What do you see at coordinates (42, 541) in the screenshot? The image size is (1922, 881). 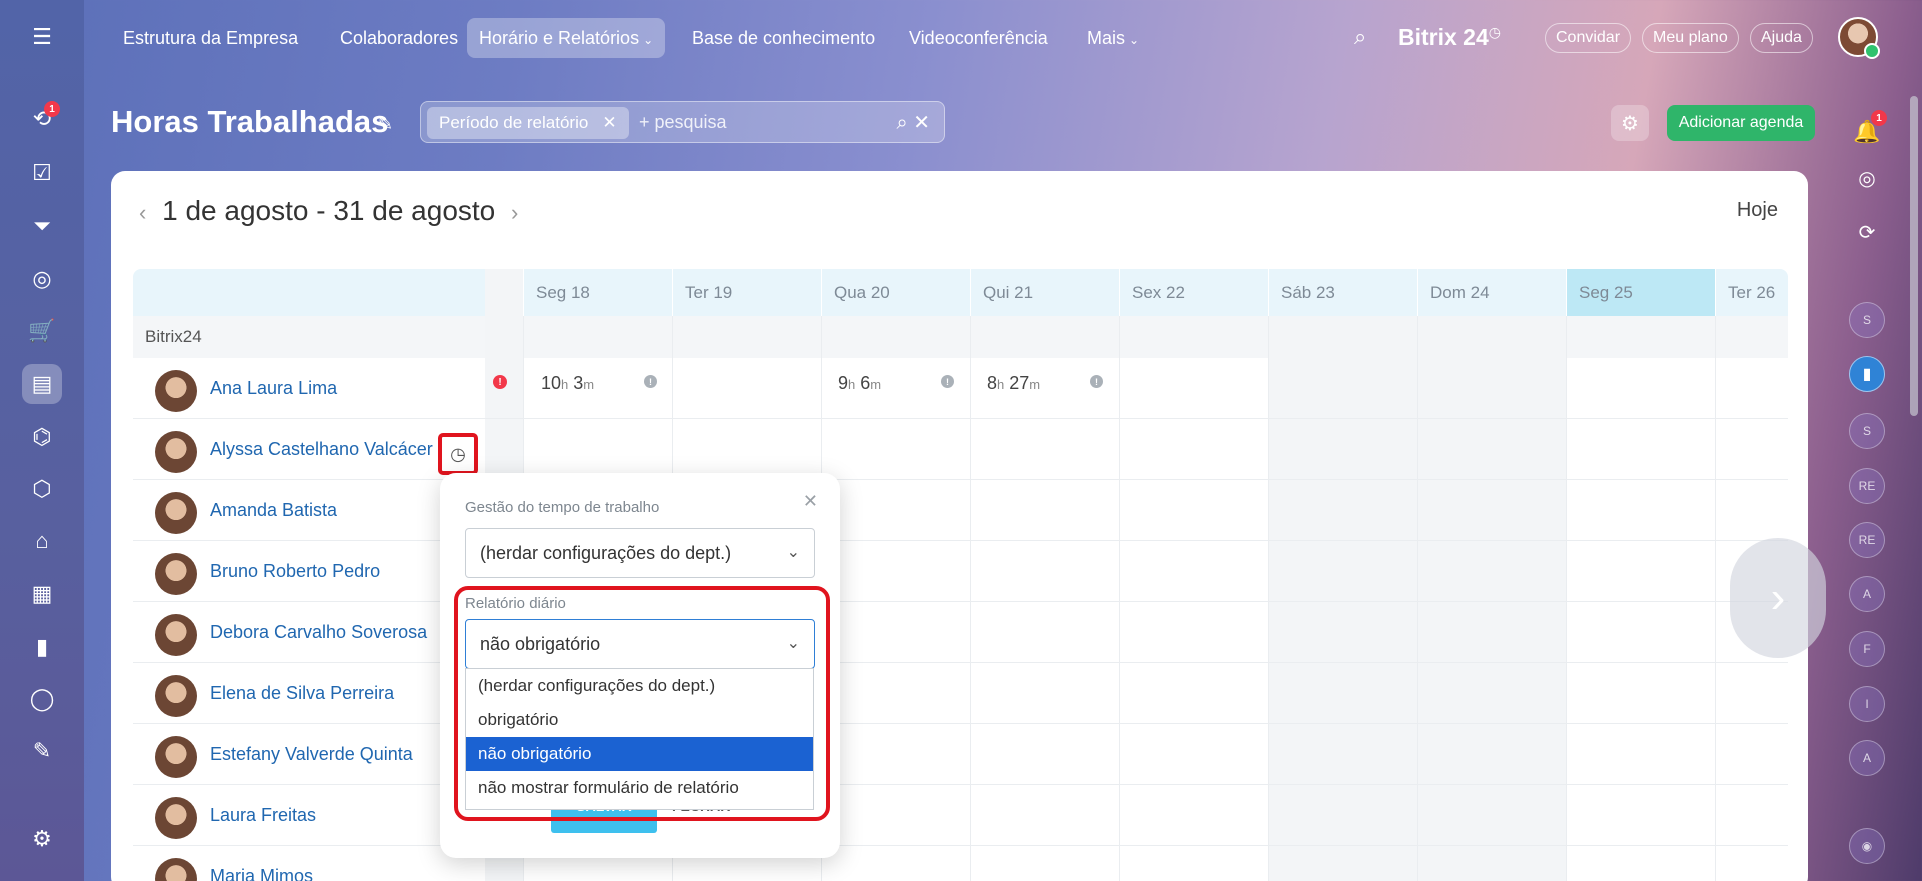 I see `store-icon: ⌂` at bounding box center [42, 541].